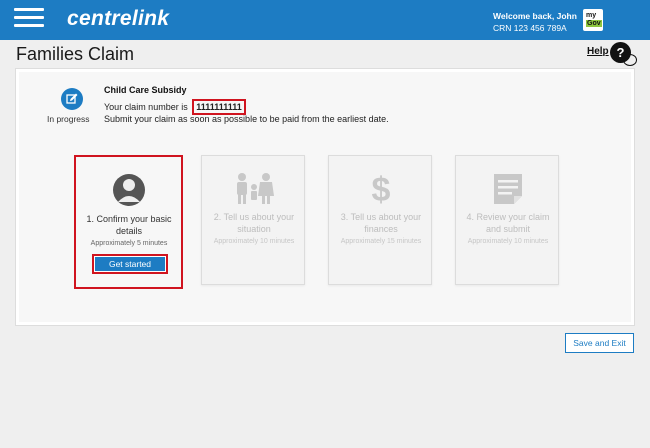 The width and height of the screenshot is (650, 448). Describe the element at coordinates (118, 19) in the screenshot. I see `centrelink-logo: centrelink` at that location.